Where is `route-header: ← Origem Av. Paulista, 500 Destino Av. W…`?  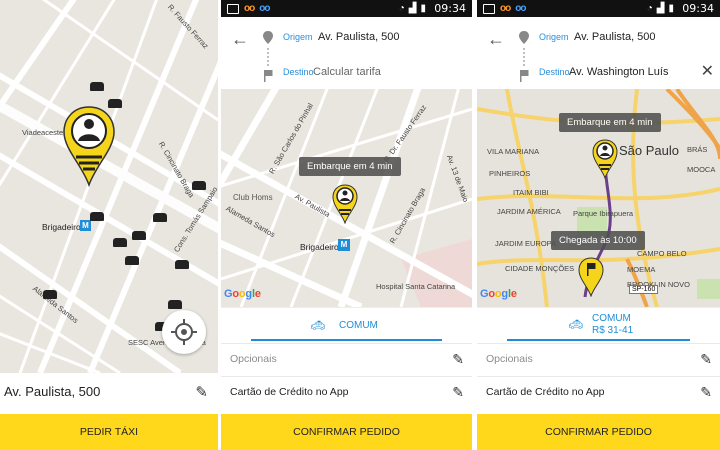 route-header: ← Origem Av. Paulista, 500 Destino Av. W… is located at coordinates (598, 53).